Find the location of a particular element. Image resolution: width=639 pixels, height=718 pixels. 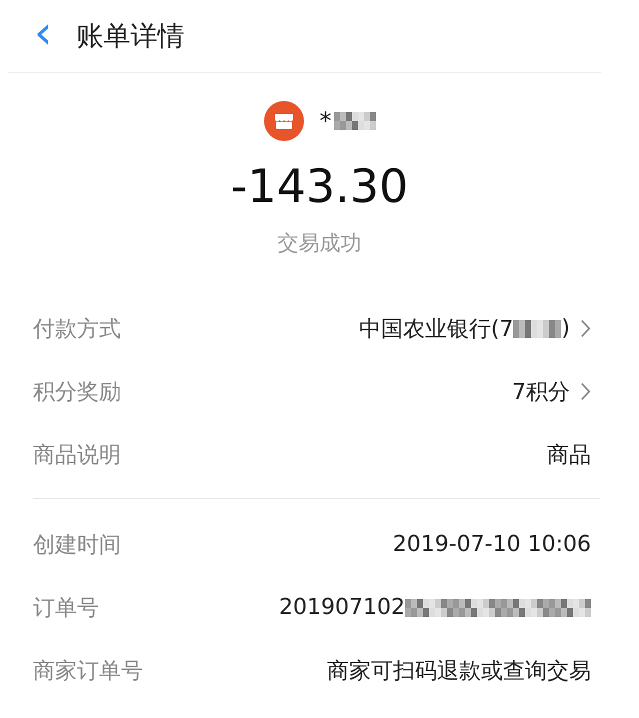

field-label: 付款方式 is located at coordinates (77, 330).